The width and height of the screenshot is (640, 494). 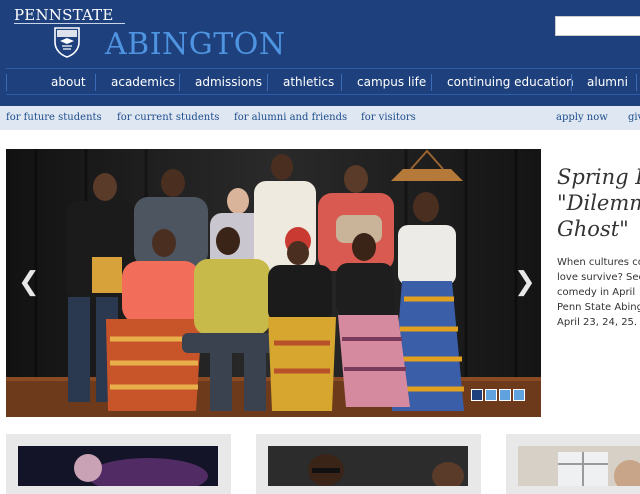 I want to click on nav-item-athletics: athletics, so click(x=308, y=82).